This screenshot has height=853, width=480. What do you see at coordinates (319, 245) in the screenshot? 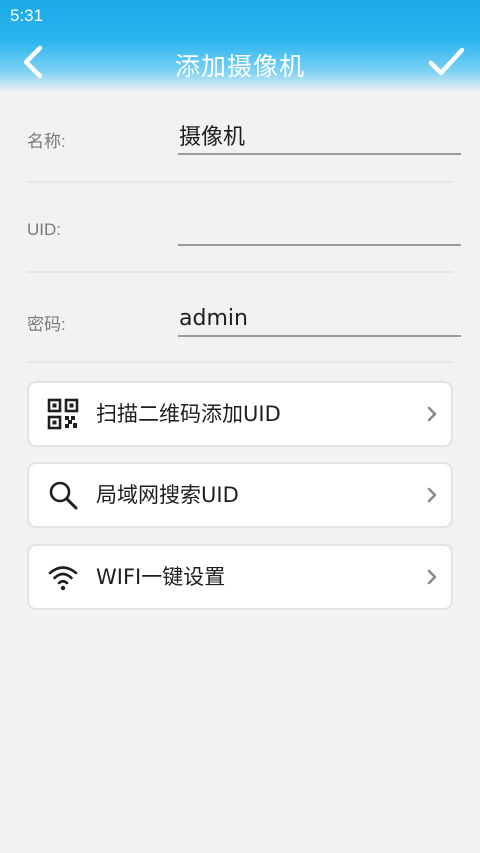
I see `uid-field-underline` at bounding box center [319, 245].